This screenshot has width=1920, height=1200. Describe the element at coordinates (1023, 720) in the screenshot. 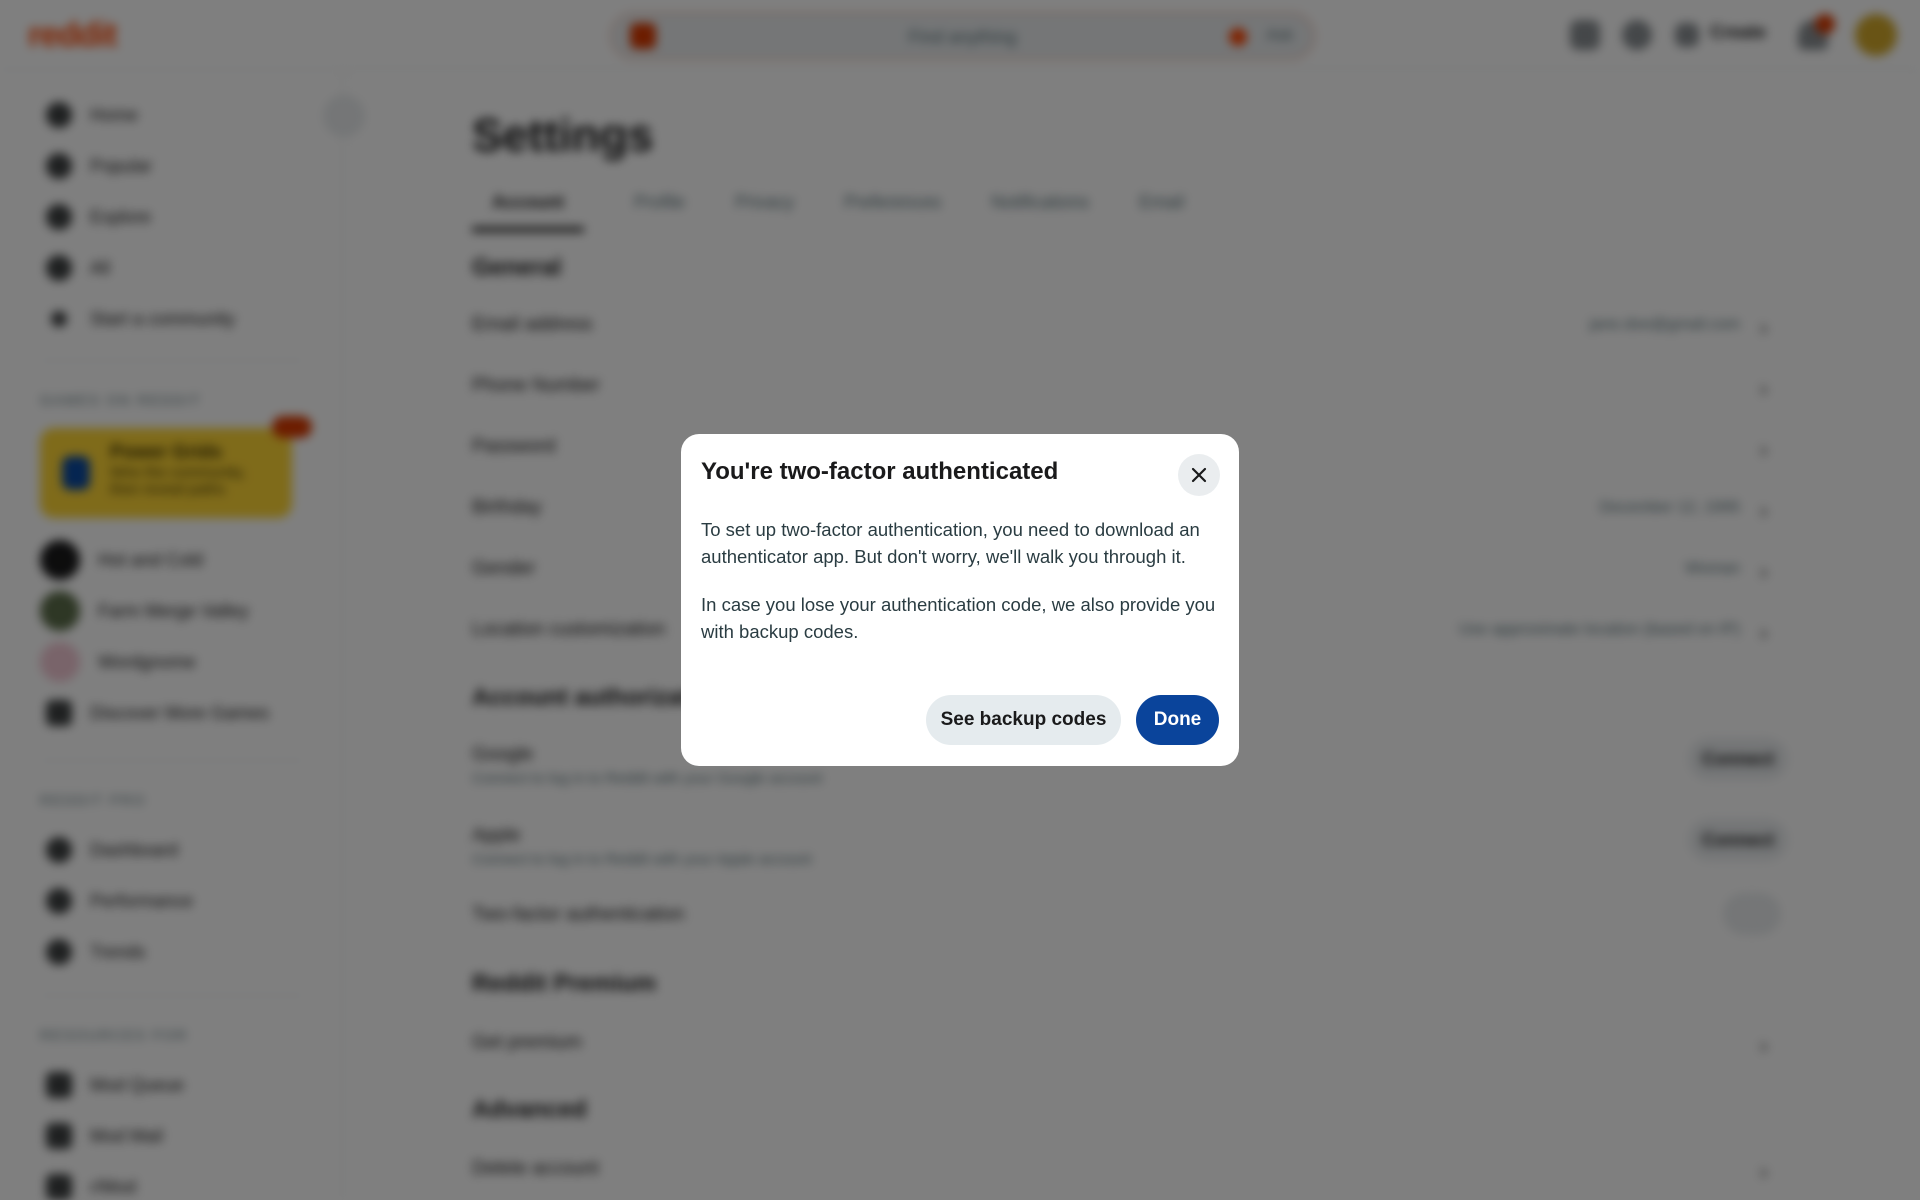

I see `see-backup-codes-button: See backup codes` at that location.